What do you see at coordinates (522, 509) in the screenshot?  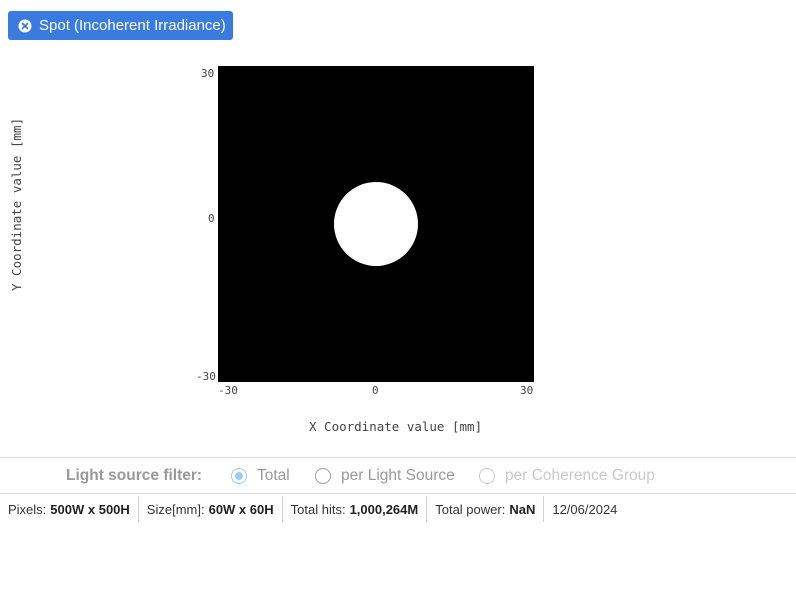 I see `status-power-value: NaN` at bounding box center [522, 509].